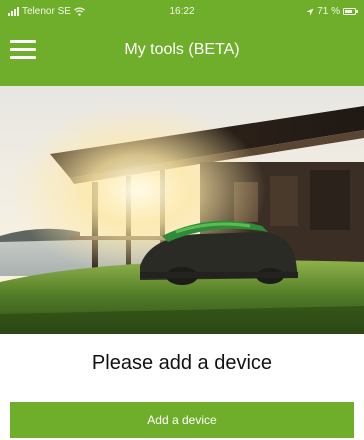  Describe the element at coordinates (182, 363) in the screenshot. I see `add-device-prompt: Please add a device` at that location.